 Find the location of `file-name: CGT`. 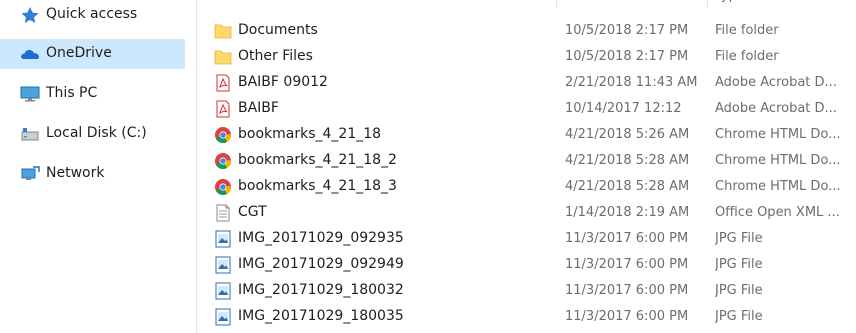

file-name: CGT is located at coordinates (252, 212).